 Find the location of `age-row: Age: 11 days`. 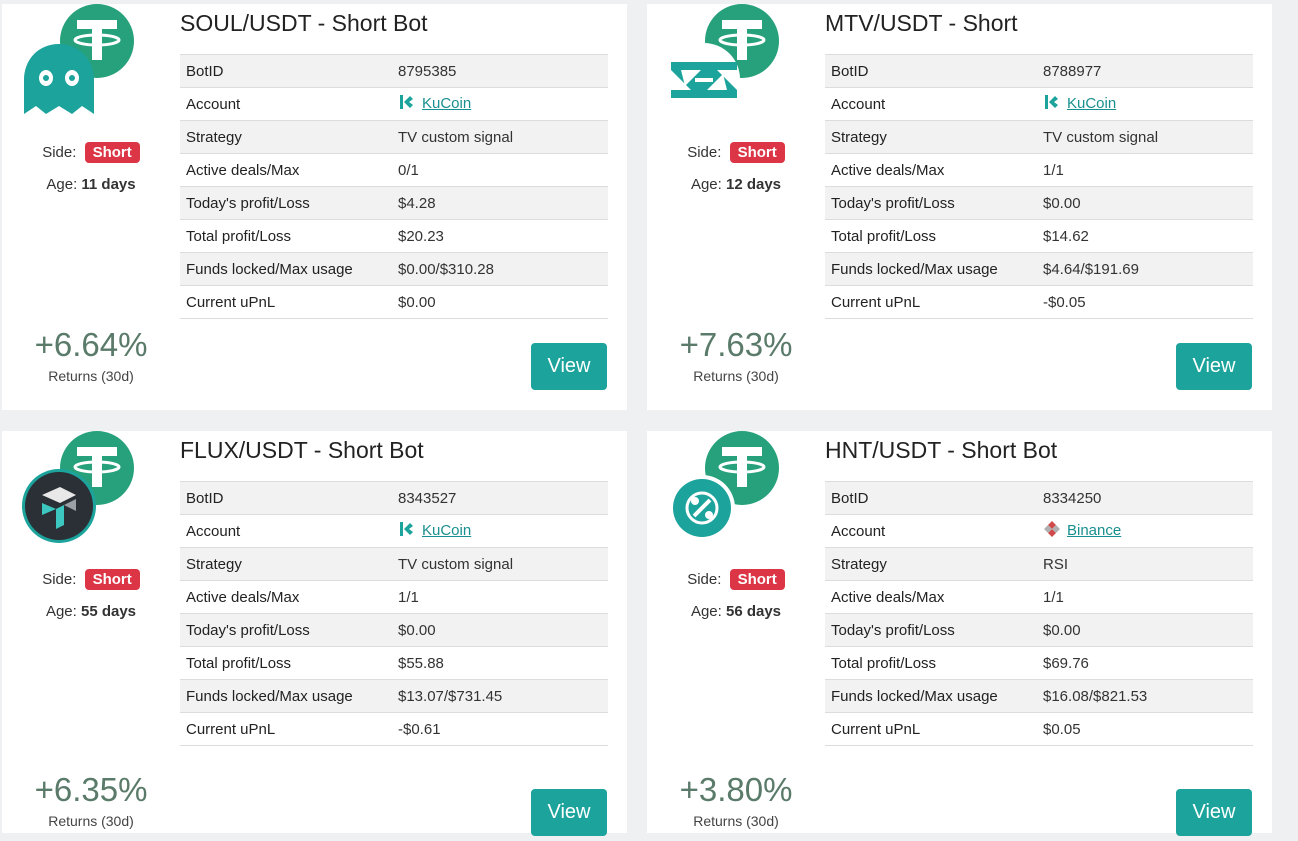

age-row: Age: 11 days is located at coordinates (91, 184).